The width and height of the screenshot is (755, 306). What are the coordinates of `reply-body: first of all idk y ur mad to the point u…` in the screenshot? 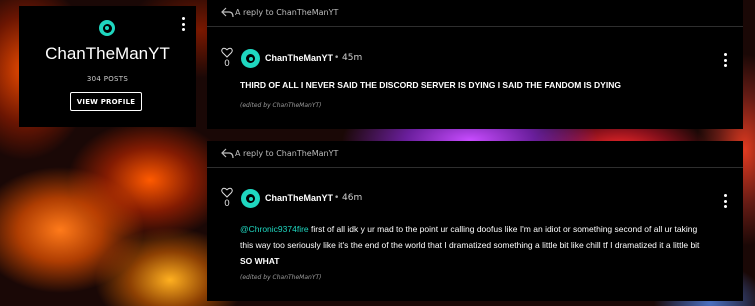 It's located at (470, 237).